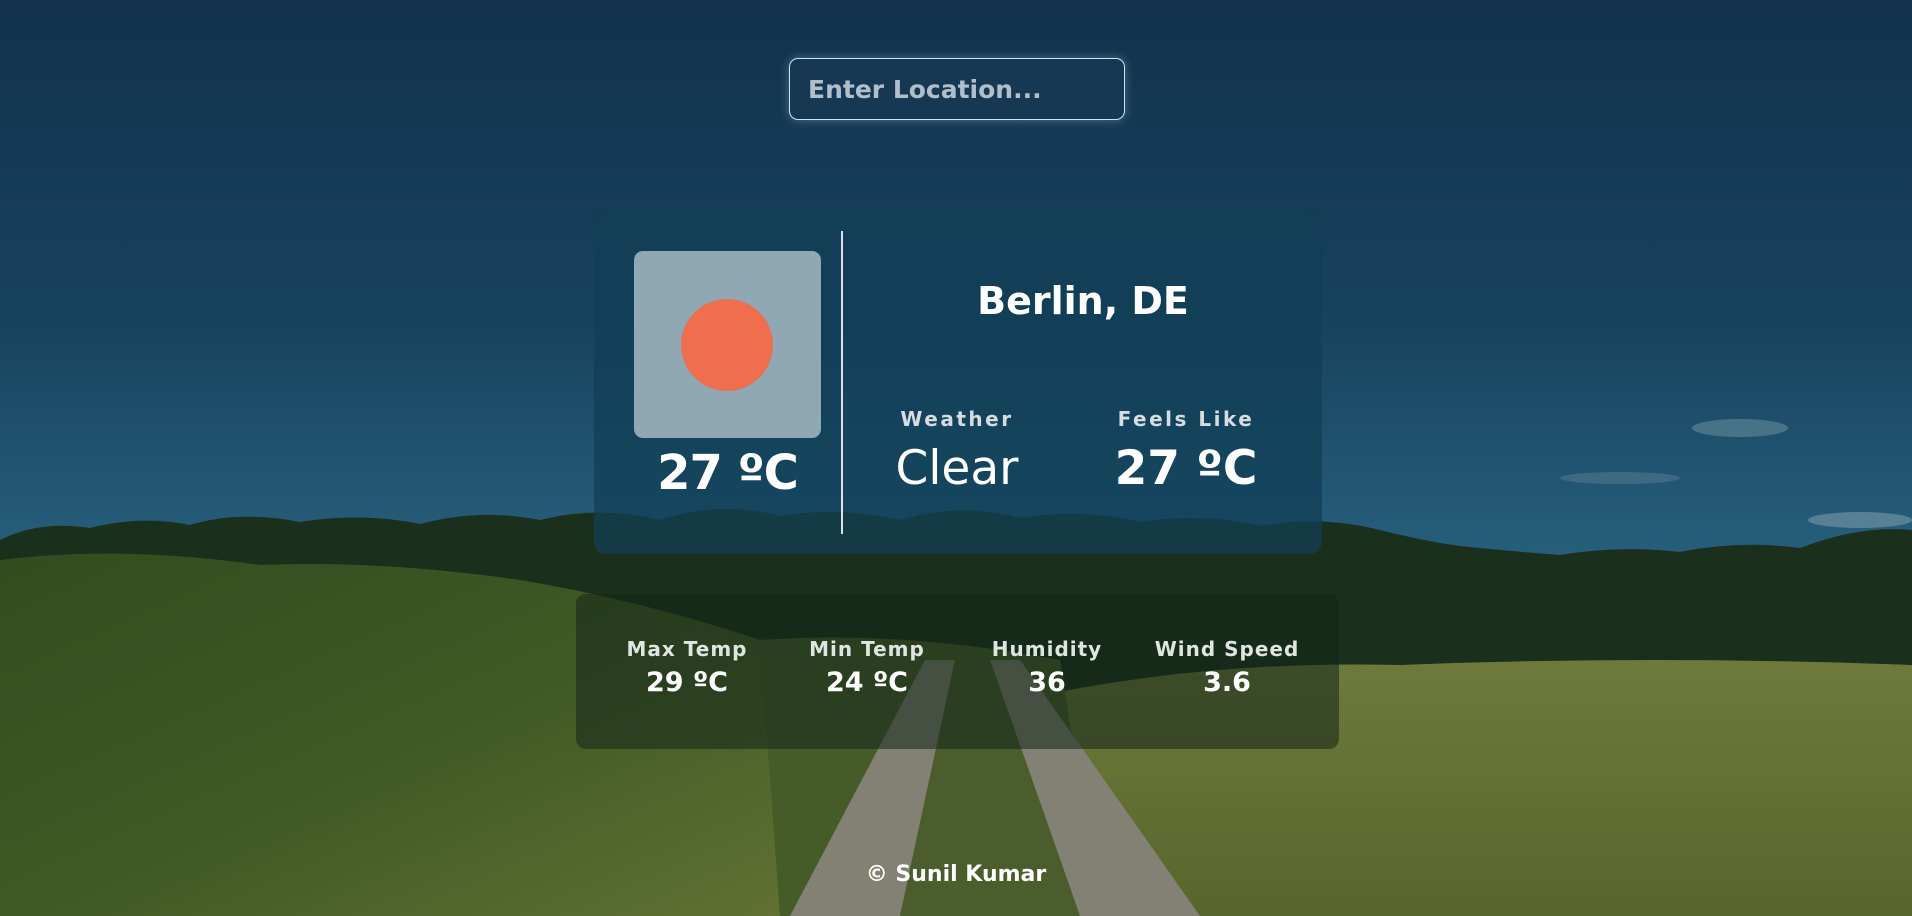 This screenshot has width=1912, height=916. Describe the element at coordinates (728, 473) in the screenshot. I see `current-temperature: 27 ºC` at that location.